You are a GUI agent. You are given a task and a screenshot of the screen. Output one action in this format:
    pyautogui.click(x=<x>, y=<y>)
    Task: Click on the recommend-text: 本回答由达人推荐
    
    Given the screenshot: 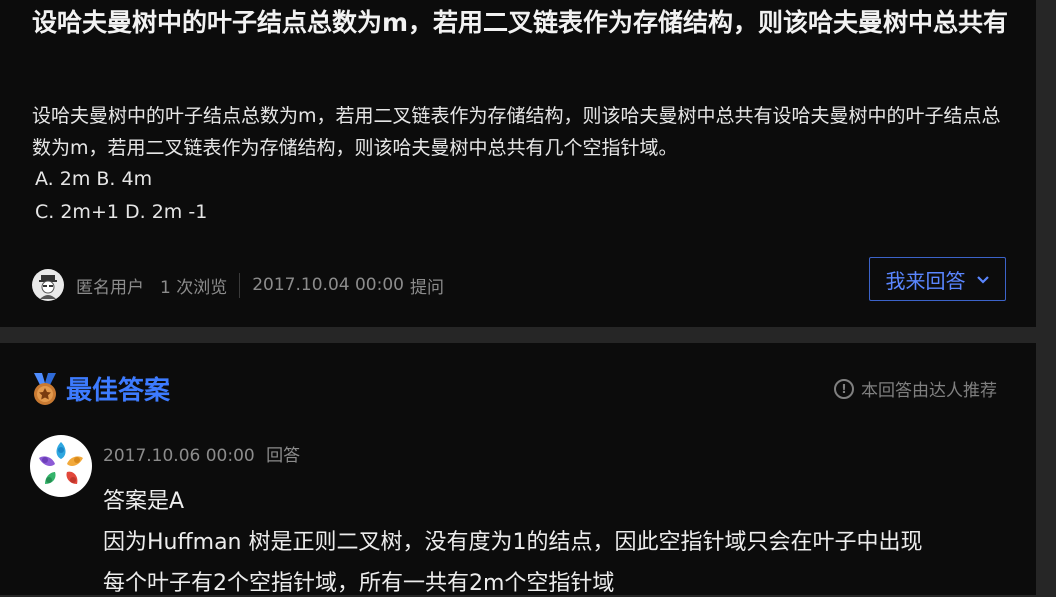 What is the action you would take?
    pyautogui.click(x=929, y=391)
    